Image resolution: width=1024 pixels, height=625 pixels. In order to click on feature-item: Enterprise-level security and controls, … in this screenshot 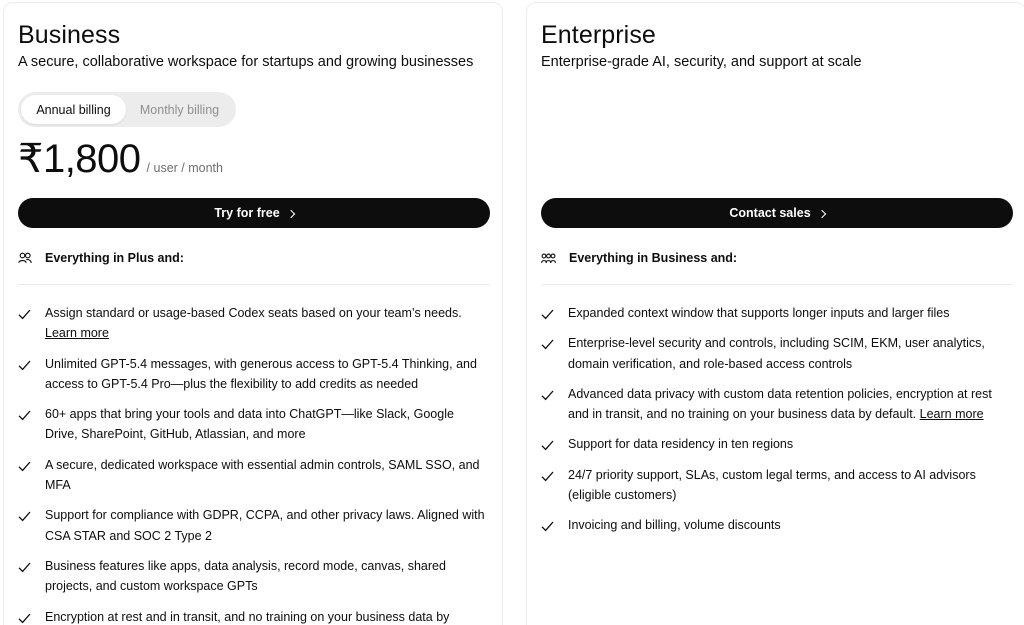, I will do `click(777, 353)`.